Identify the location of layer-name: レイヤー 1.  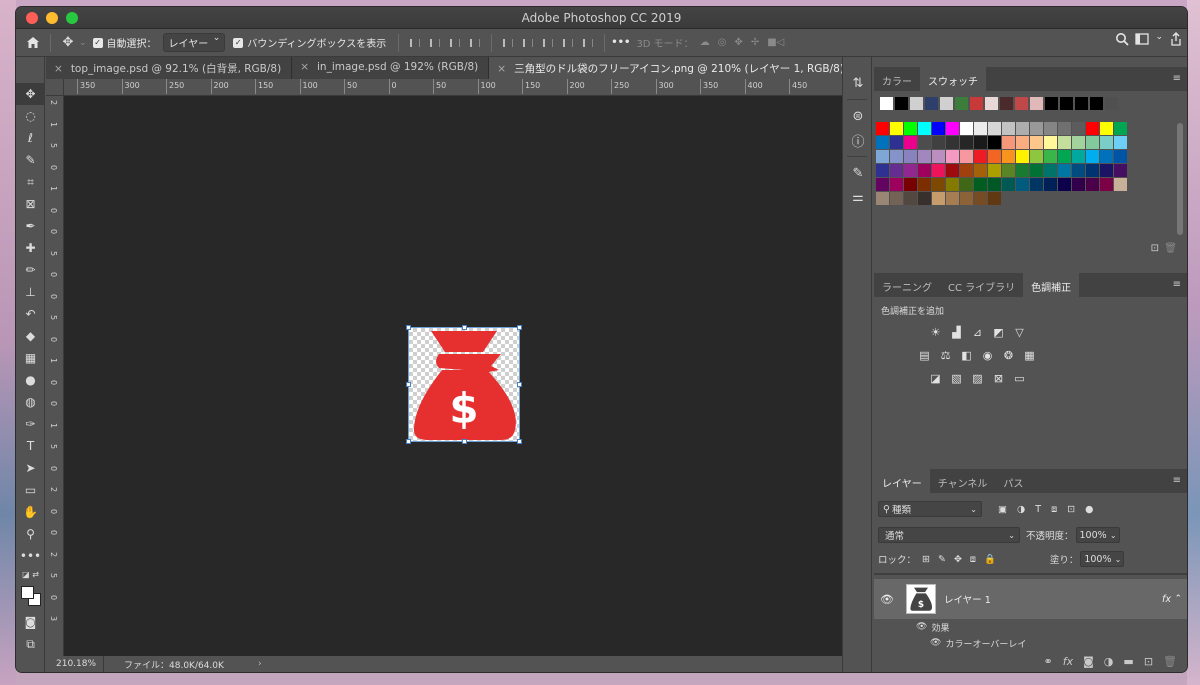
(967, 599).